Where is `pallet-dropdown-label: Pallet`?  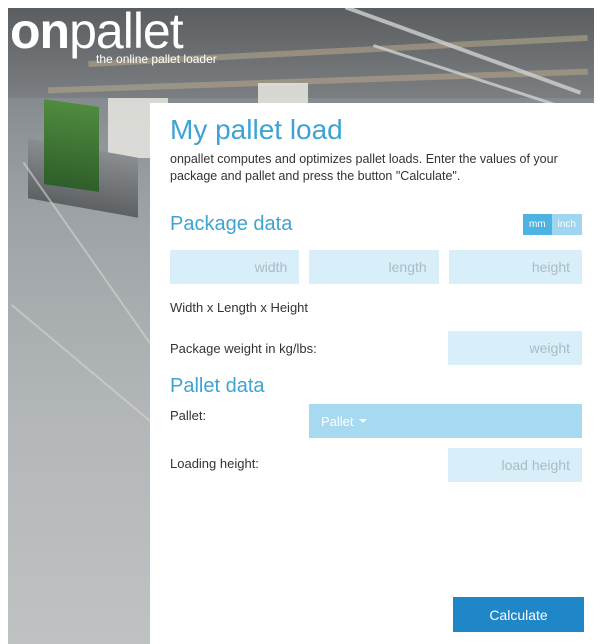 pallet-dropdown-label: Pallet is located at coordinates (337, 421).